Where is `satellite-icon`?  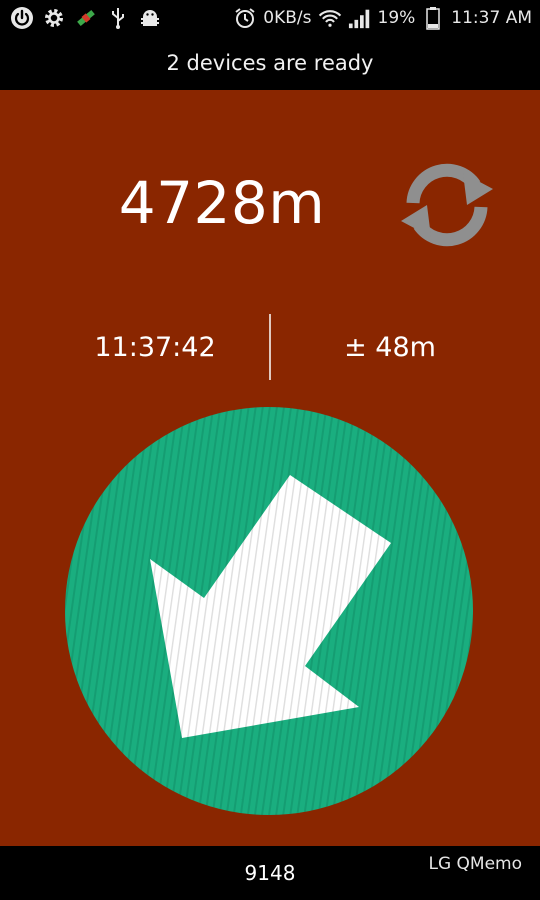
satellite-icon is located at coordinates (86, 18).